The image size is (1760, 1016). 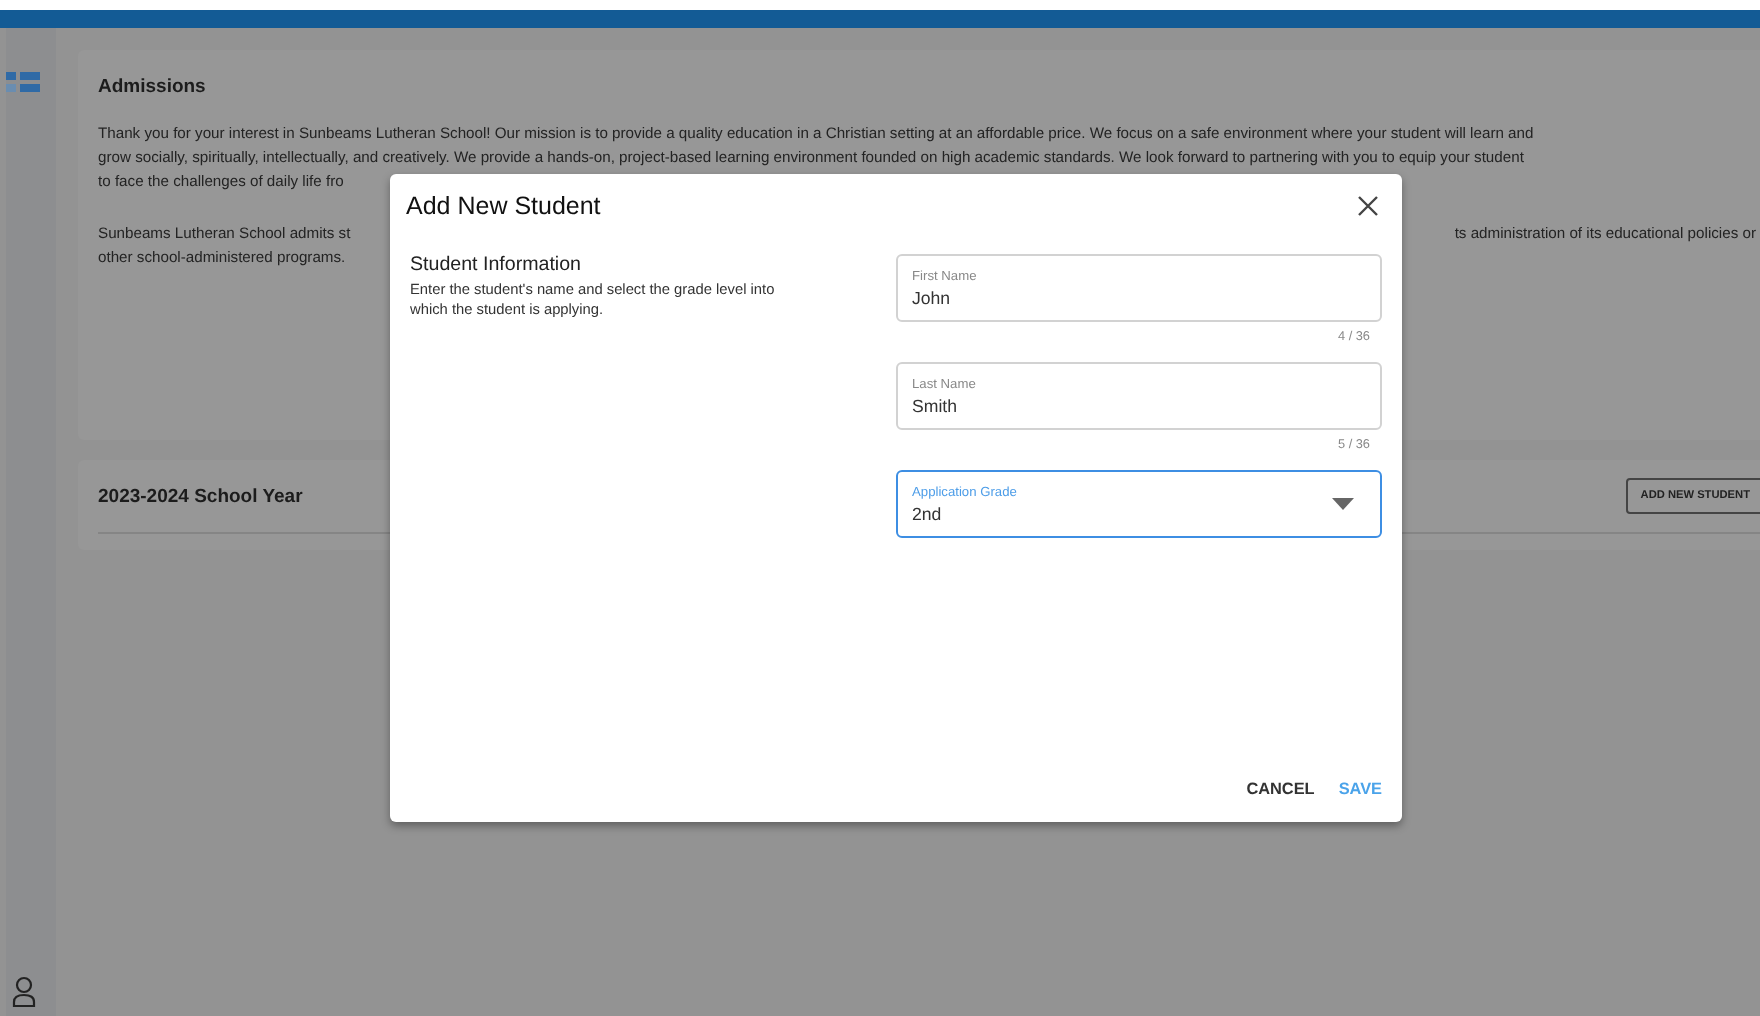 I want to click on dialog-title: Add New Student, so click(x=503, y=205).